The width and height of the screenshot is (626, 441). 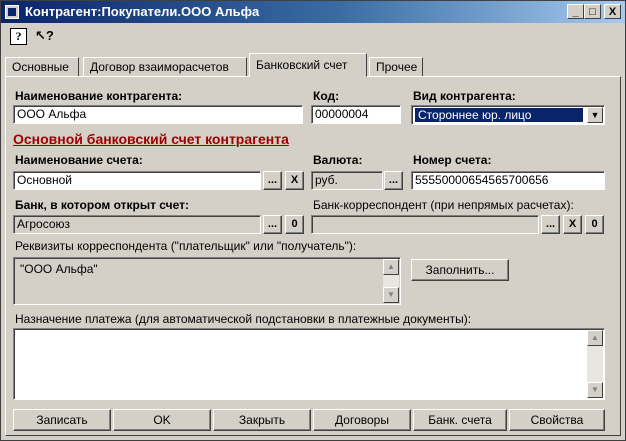 What do you see at coordinates (308, 65) in the screenshot?
I see `tab-bank-account: Банковский счет` at bounding box center [308, 65].